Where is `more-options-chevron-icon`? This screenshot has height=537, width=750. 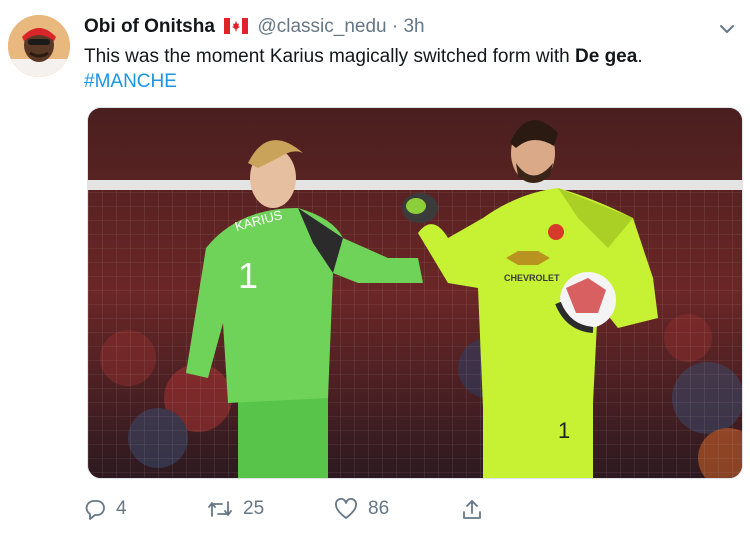
more-options-chevron-icon is located at coordinates (727, 31).